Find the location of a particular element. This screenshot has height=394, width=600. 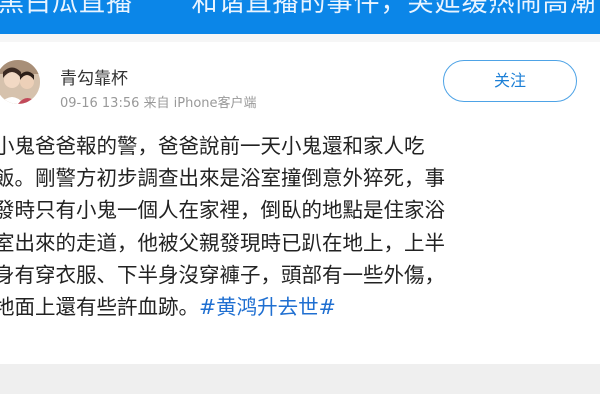

post-meta: 09-16 13:56 来自 iPhone客户端 is located at coordinates (158, 103).